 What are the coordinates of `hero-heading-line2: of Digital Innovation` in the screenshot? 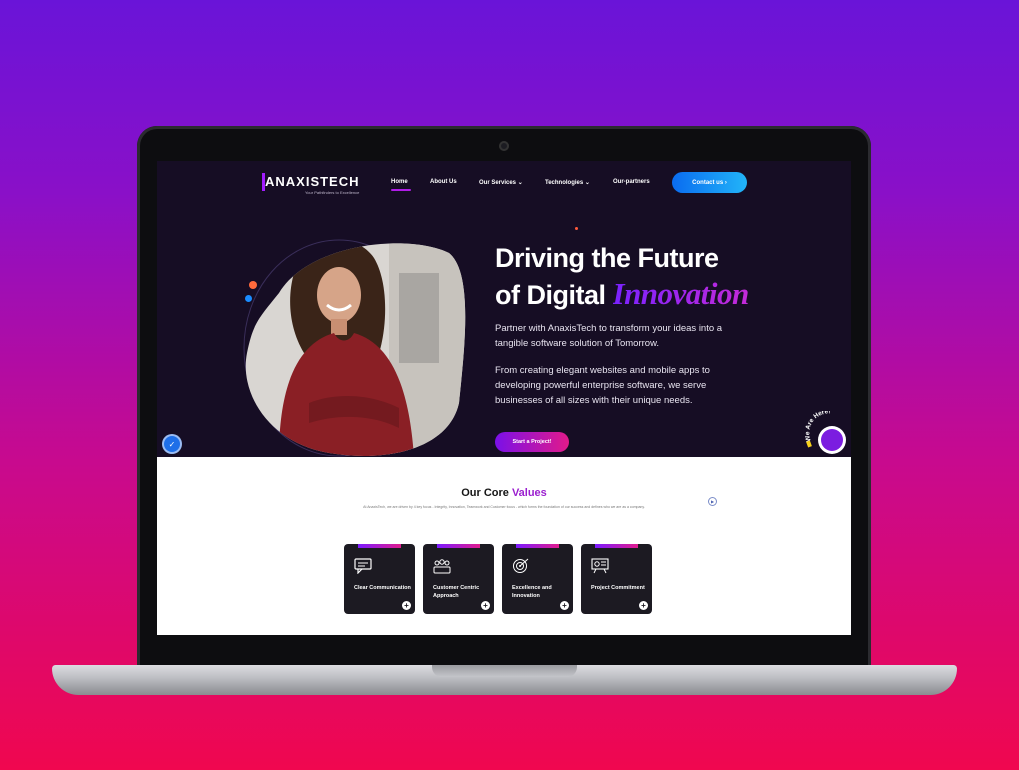 It's located at (622, 294).